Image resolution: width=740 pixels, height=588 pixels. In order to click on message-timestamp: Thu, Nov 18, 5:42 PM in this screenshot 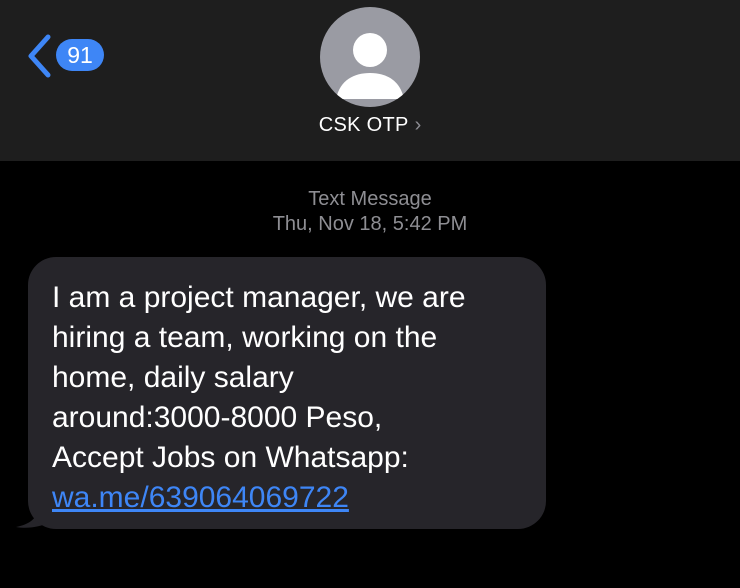, I will do `click(370, 224)`.